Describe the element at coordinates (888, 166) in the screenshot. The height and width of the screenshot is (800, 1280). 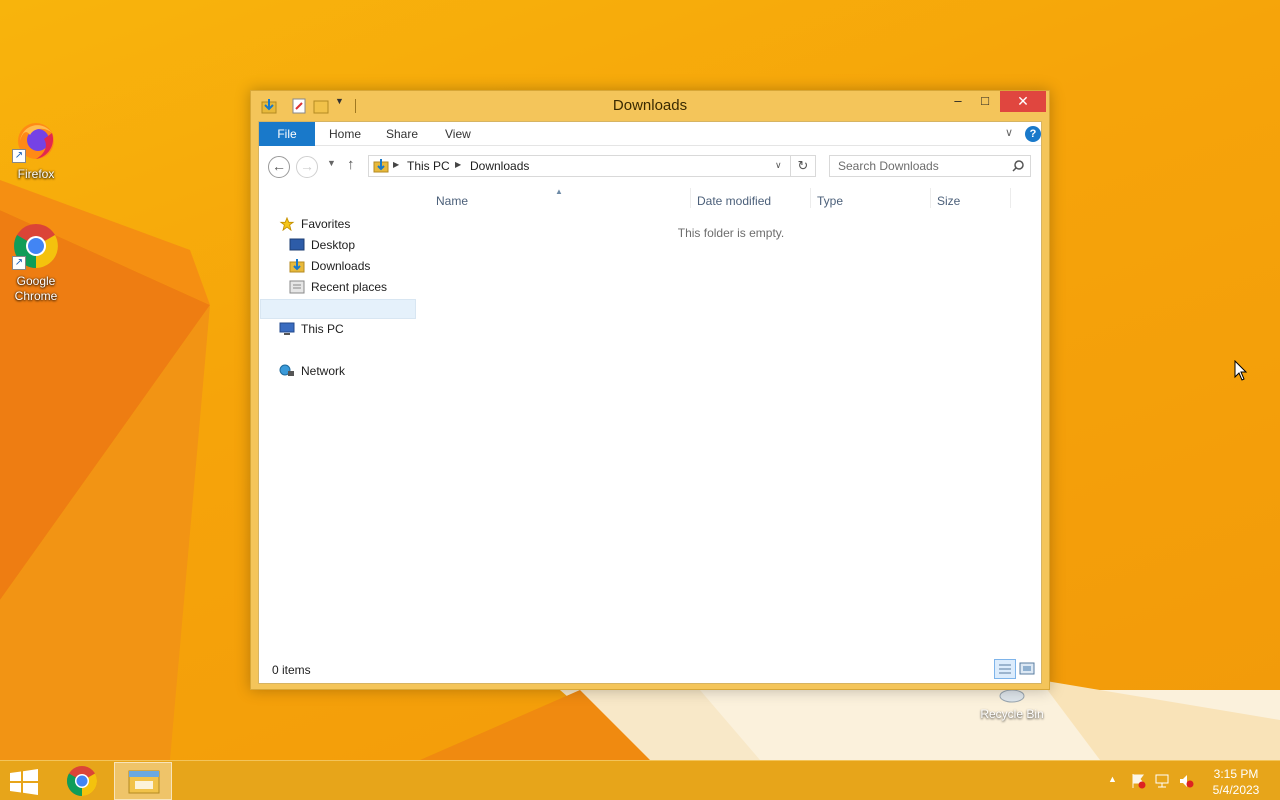
I see `search-placeholder: Search Downloads` at that location.